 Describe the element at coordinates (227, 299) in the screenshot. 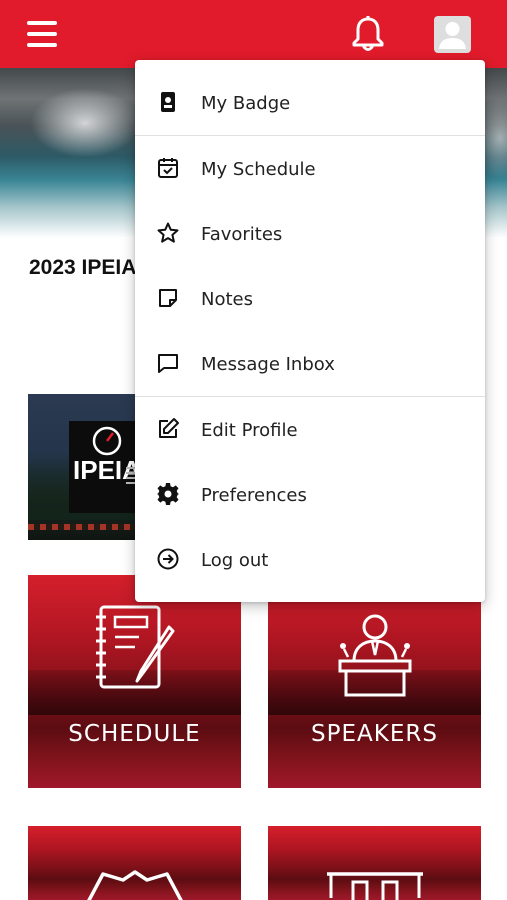

I see `menu-item-label: Notes` at that location.